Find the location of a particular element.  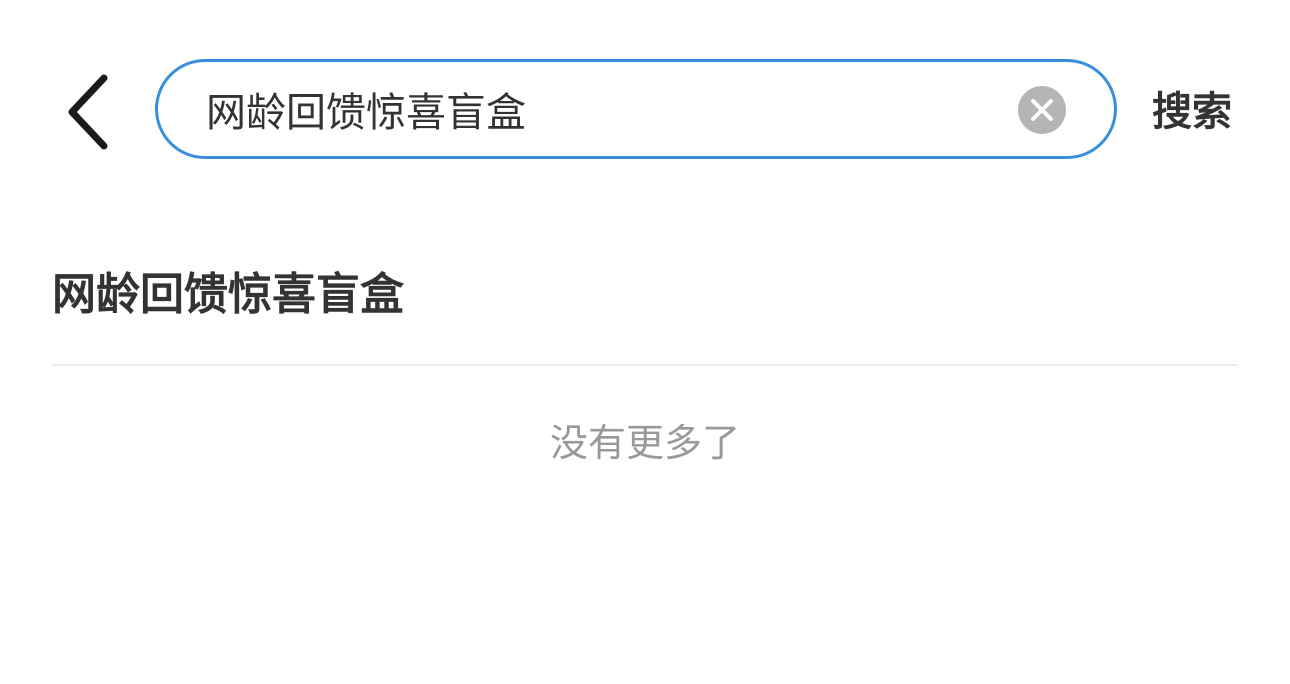

no-more-text: 没有更多了 is located at coordinates (644, 443).